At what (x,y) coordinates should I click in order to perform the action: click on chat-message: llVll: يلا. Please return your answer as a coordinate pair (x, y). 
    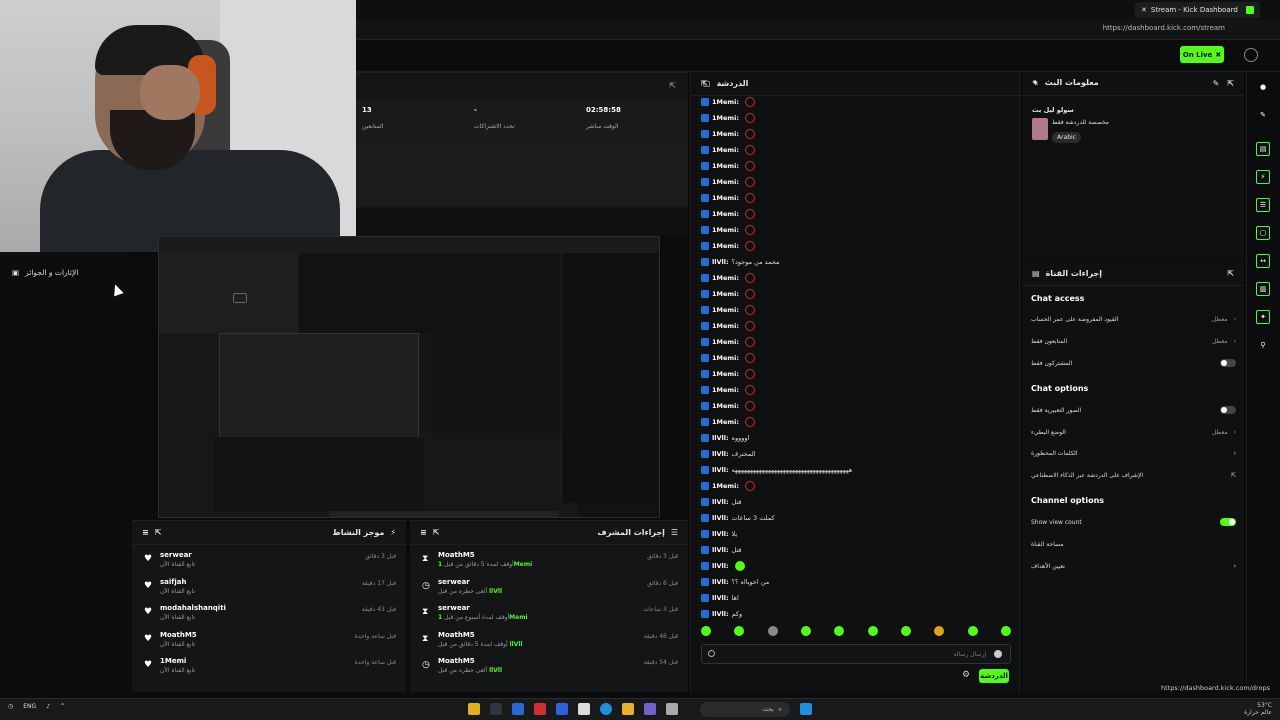
    Looking at the image, I should click on (719, 534).